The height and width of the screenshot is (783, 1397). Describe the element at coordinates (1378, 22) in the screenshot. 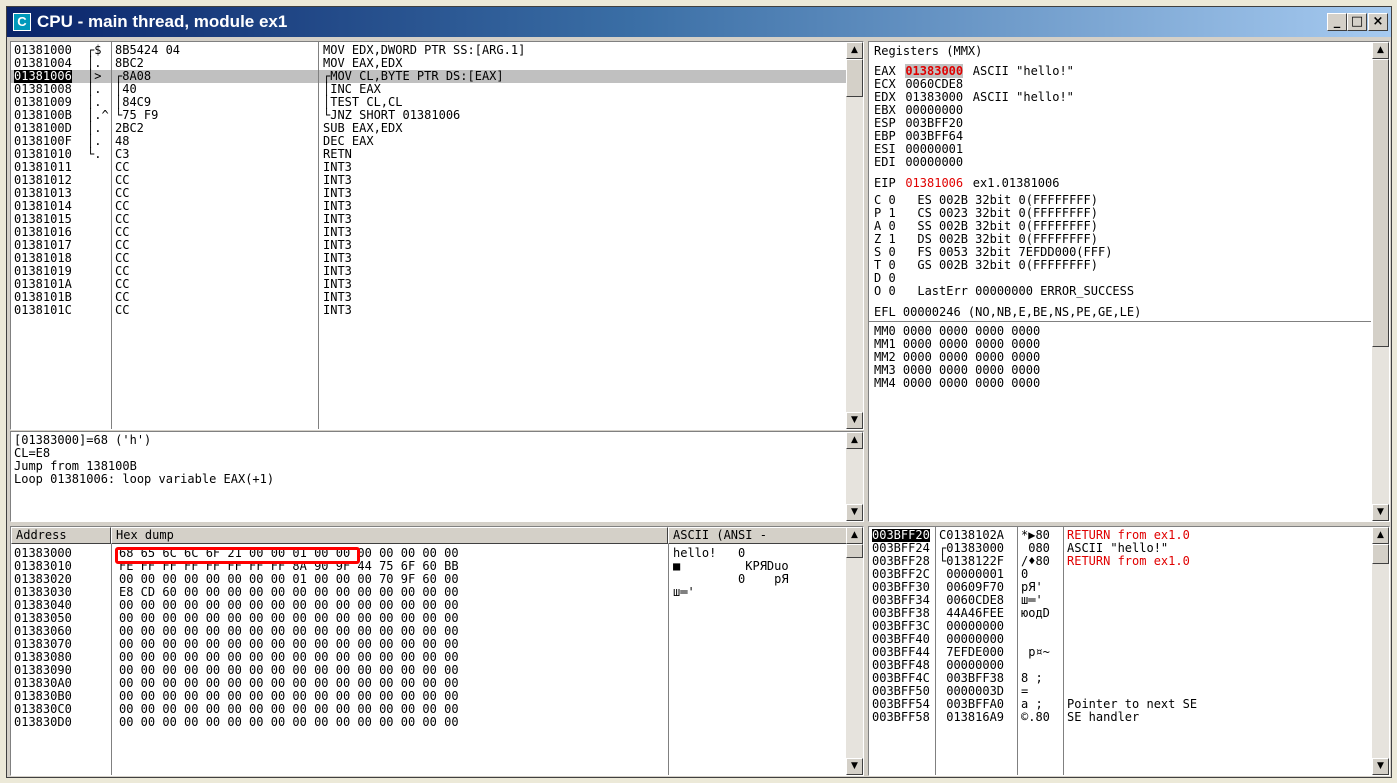

I see `close-button: ×` at that location.